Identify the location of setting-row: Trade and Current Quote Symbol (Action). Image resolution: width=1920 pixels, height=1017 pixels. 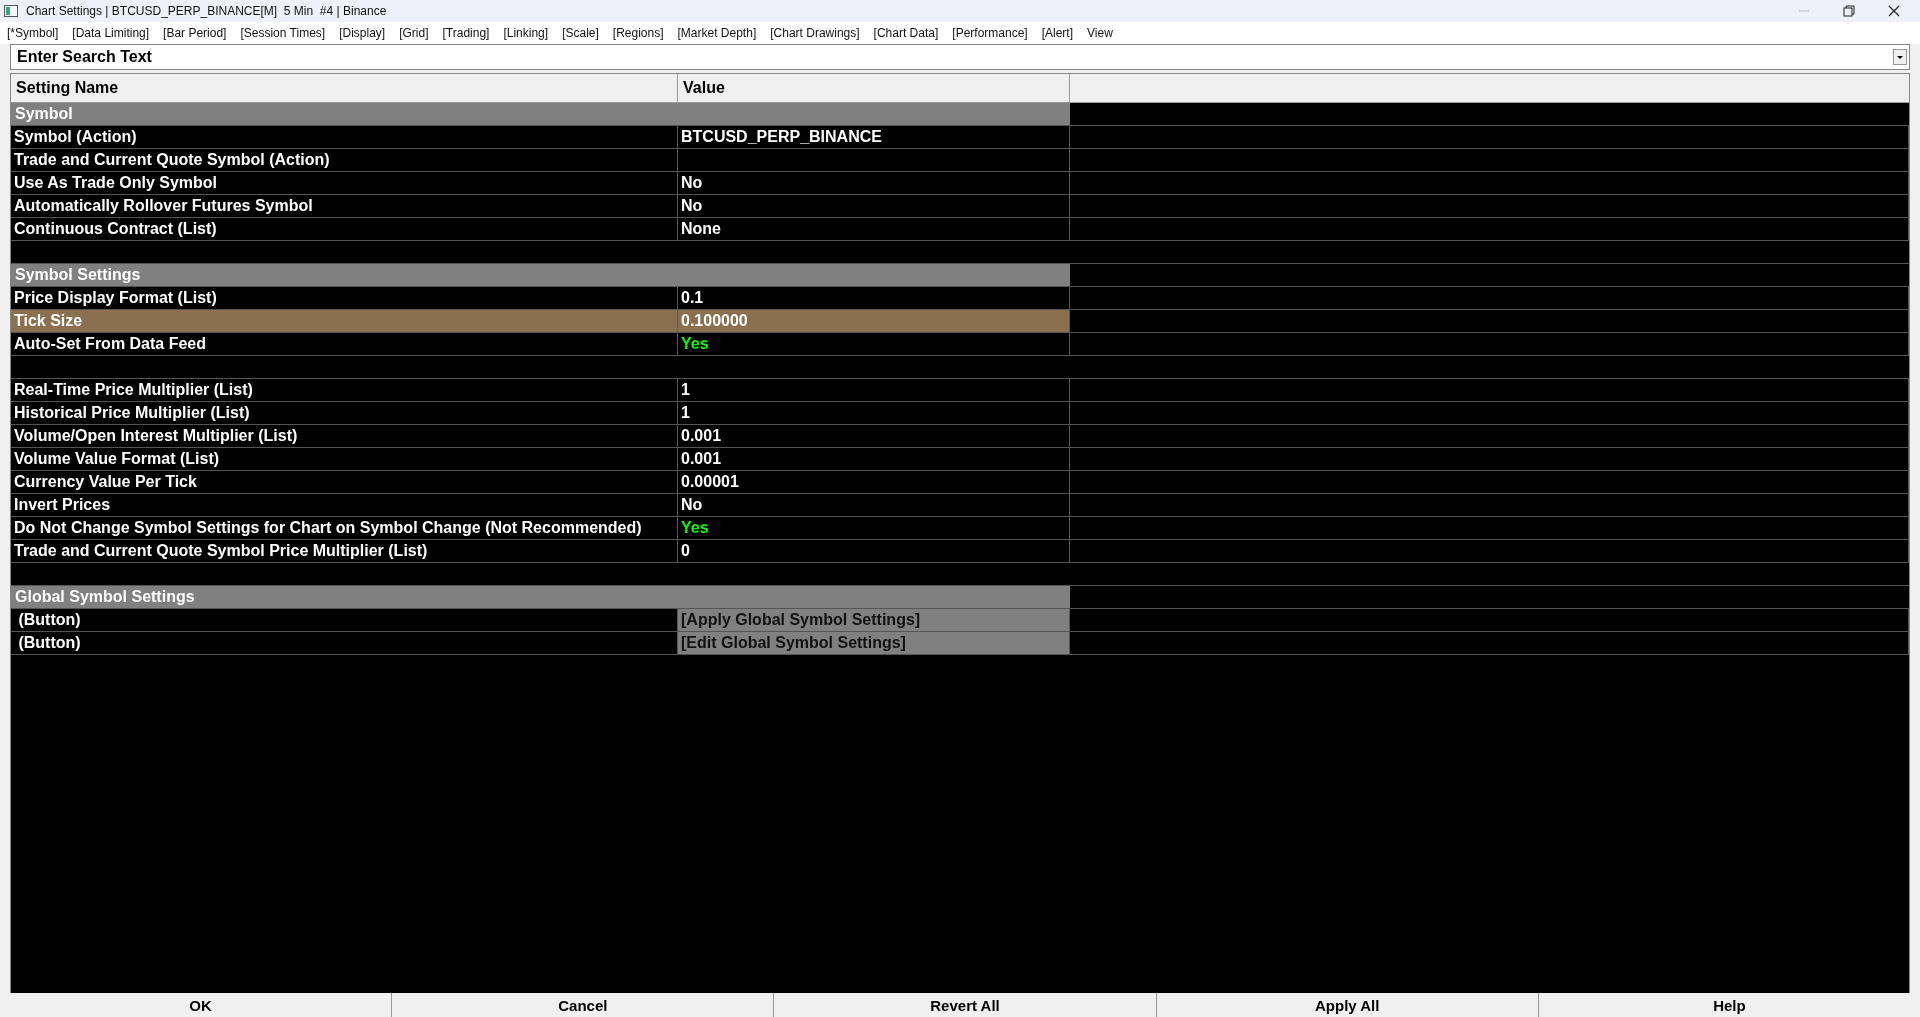
(960, 160).